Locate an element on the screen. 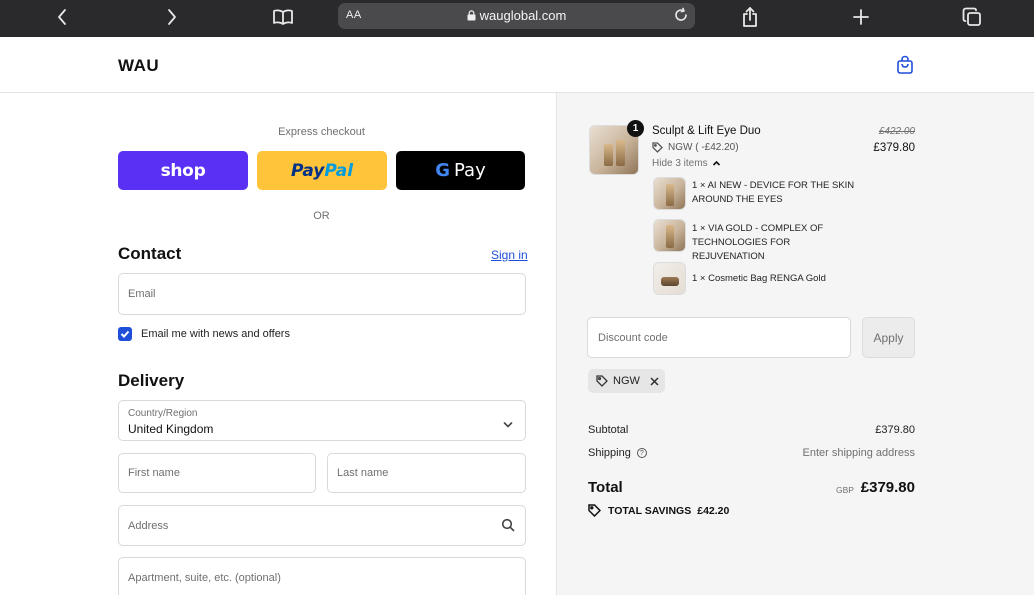 The width and height of the screenshot is (1034, 595). shop-pay-label: shop is located at coordinates (183, 170).